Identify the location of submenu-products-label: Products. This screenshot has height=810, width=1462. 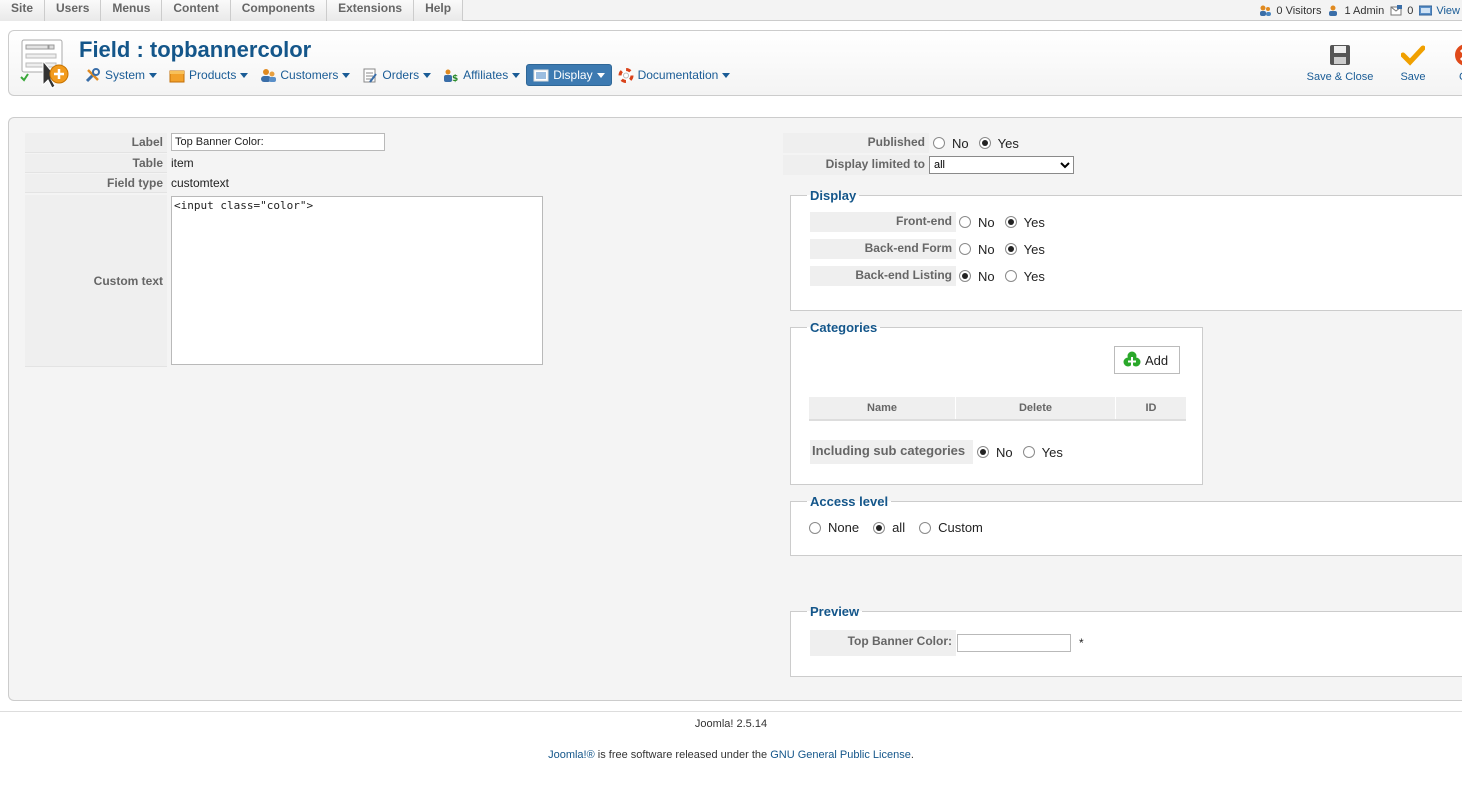
(213, 75).